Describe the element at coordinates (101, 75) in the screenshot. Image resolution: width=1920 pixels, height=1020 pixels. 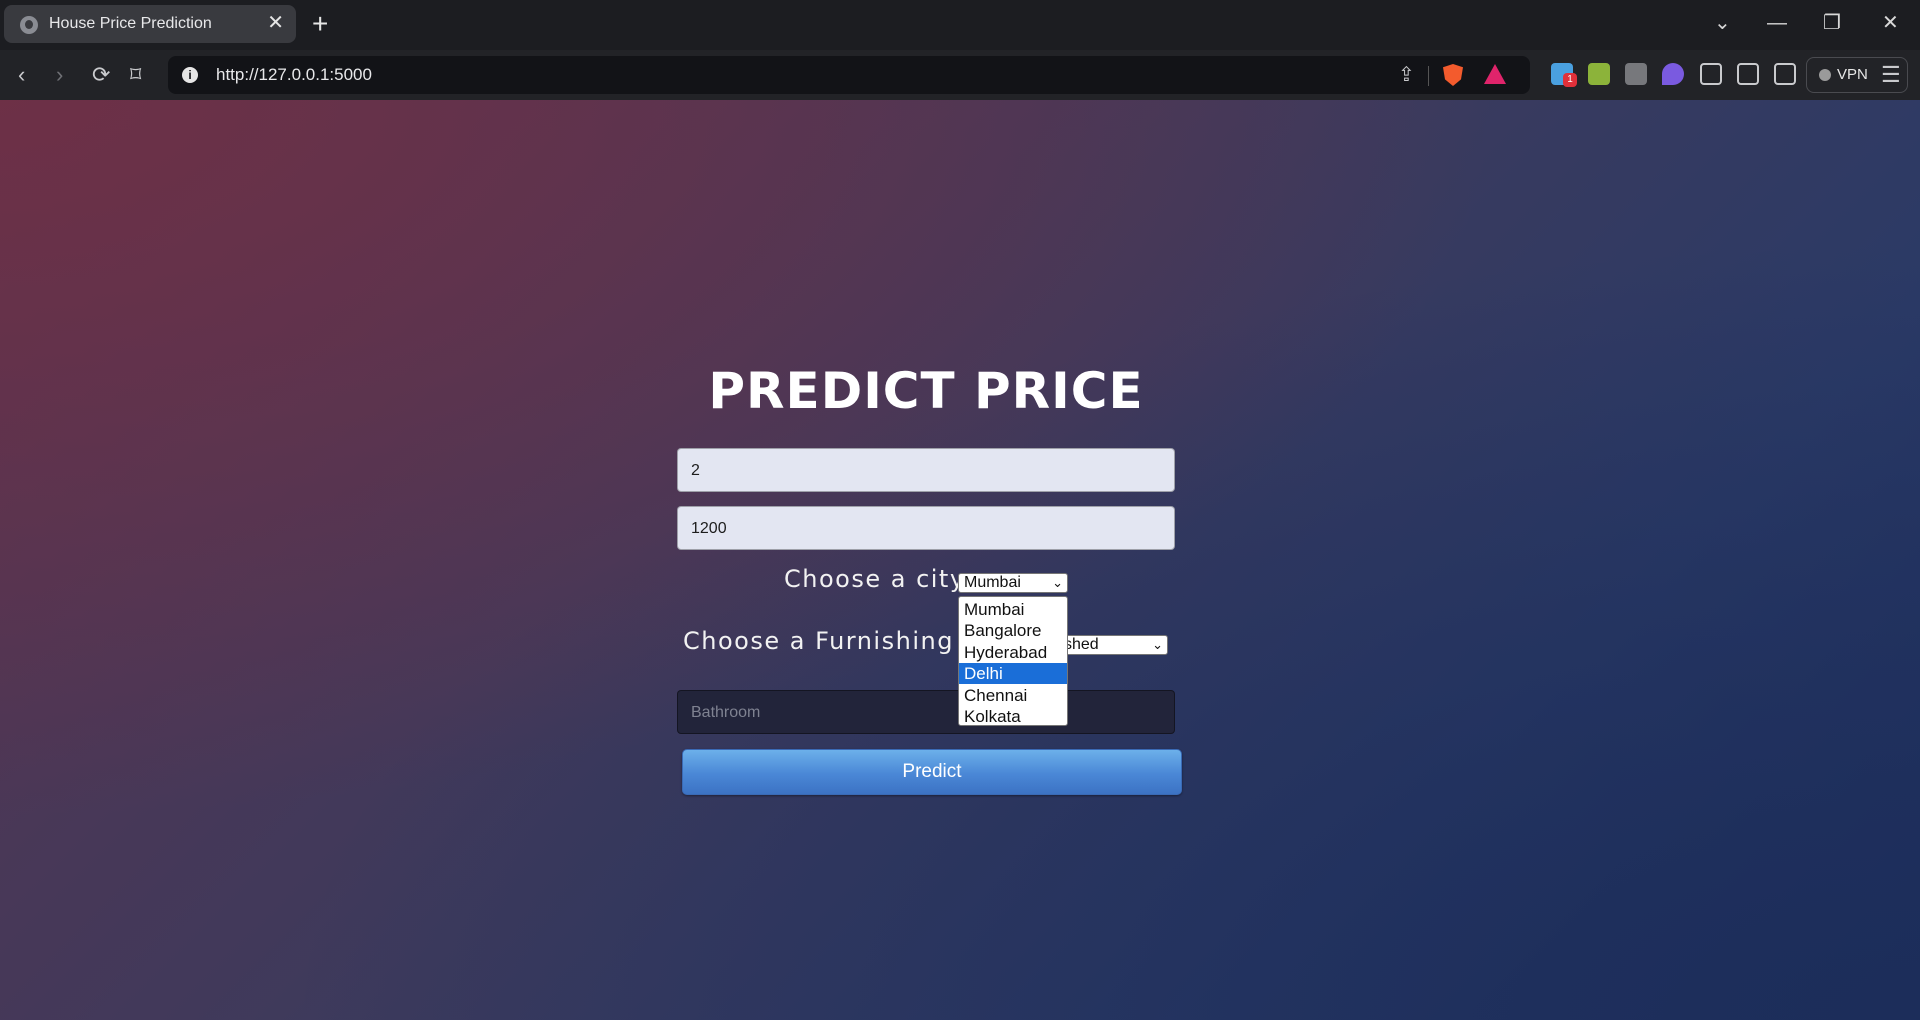
I see `reload-button: ⟳` at that location.